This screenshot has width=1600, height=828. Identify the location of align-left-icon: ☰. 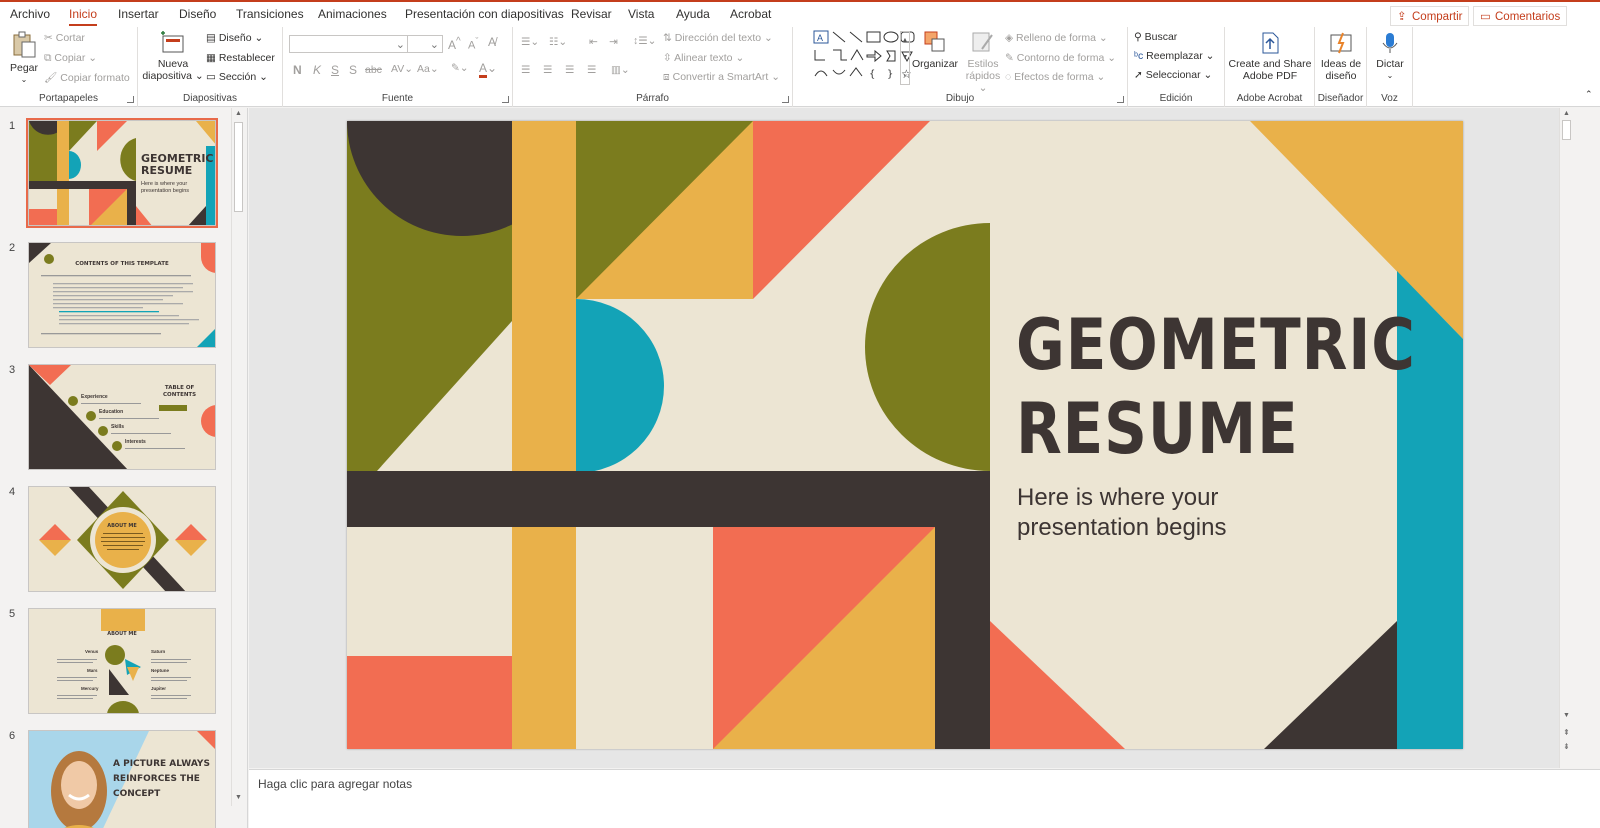
(525, 70).